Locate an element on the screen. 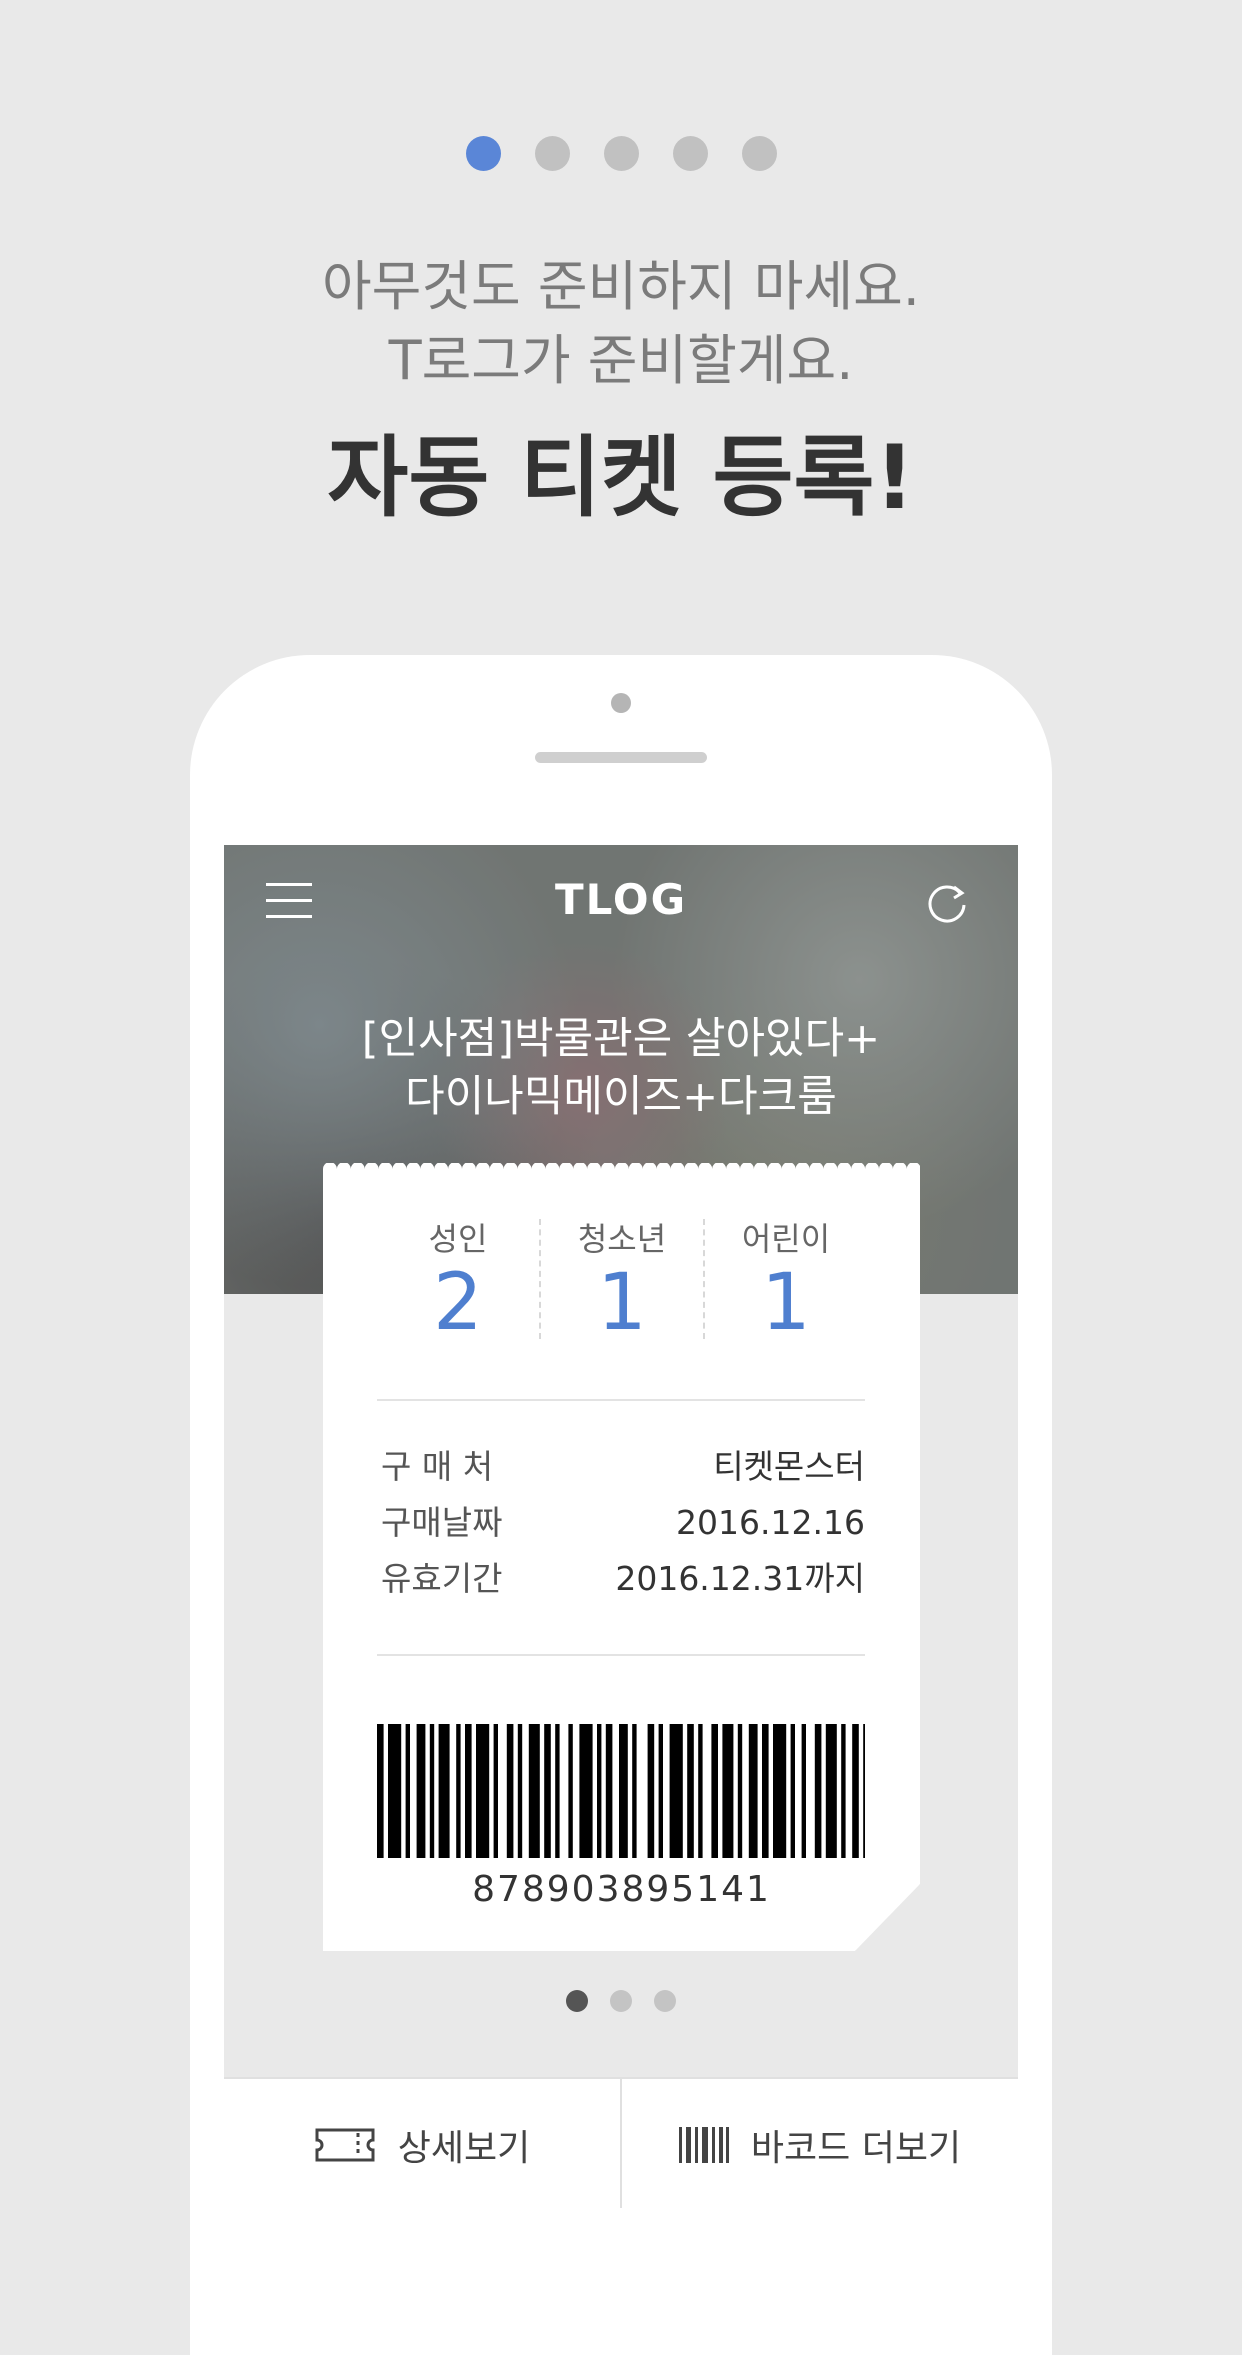 This screenshot has height=2355, width=1242. barcode is located at coordinates (621, 1791).